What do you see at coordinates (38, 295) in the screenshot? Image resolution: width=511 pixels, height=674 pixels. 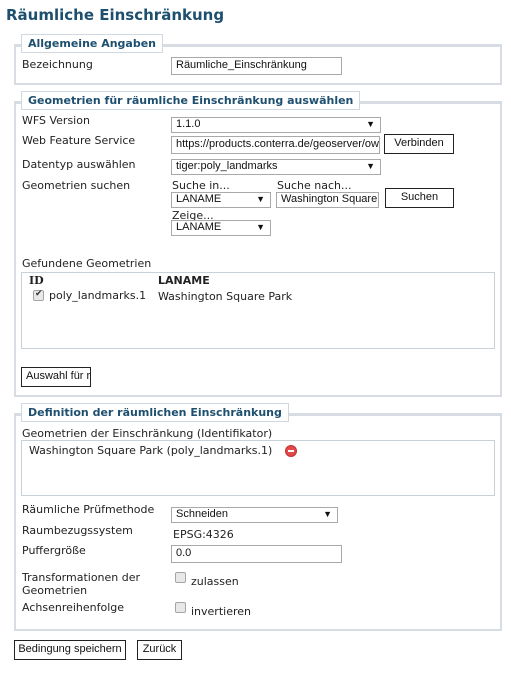 I see `row-checkbox` at bounding box center [38, 295].